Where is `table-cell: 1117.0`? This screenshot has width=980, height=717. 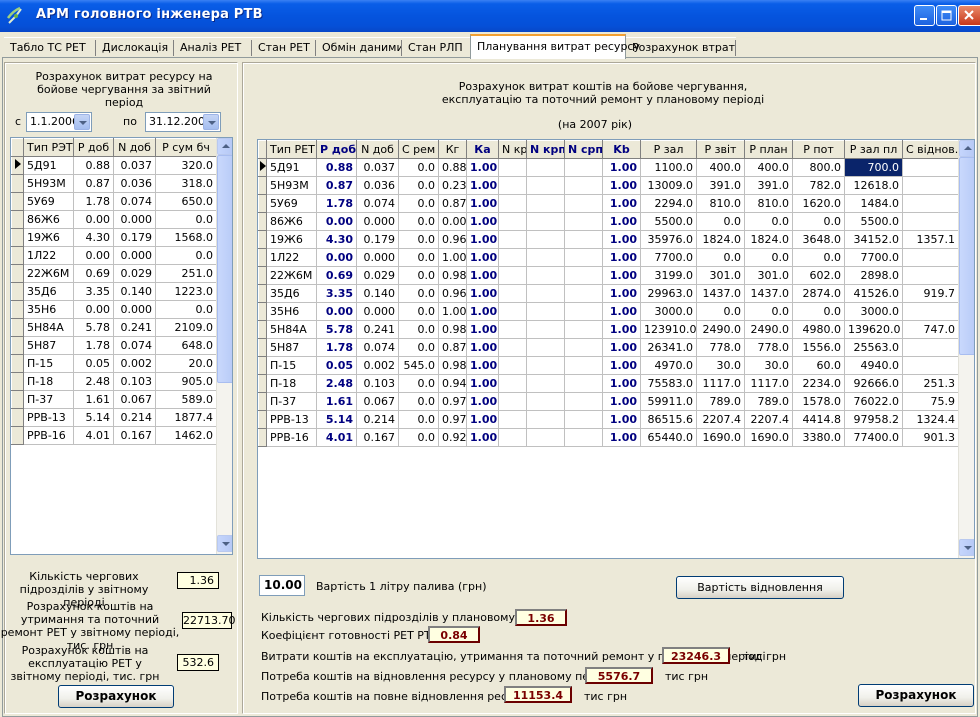 table-cell: 1117.0 is located at coordinates (768, 383).